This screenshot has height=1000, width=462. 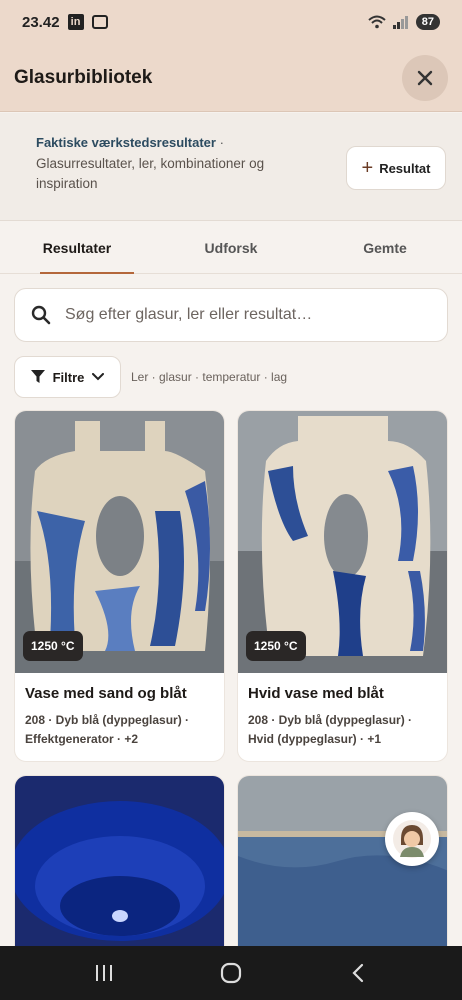 I want to click on home-icon, so click(x=231, y=973).